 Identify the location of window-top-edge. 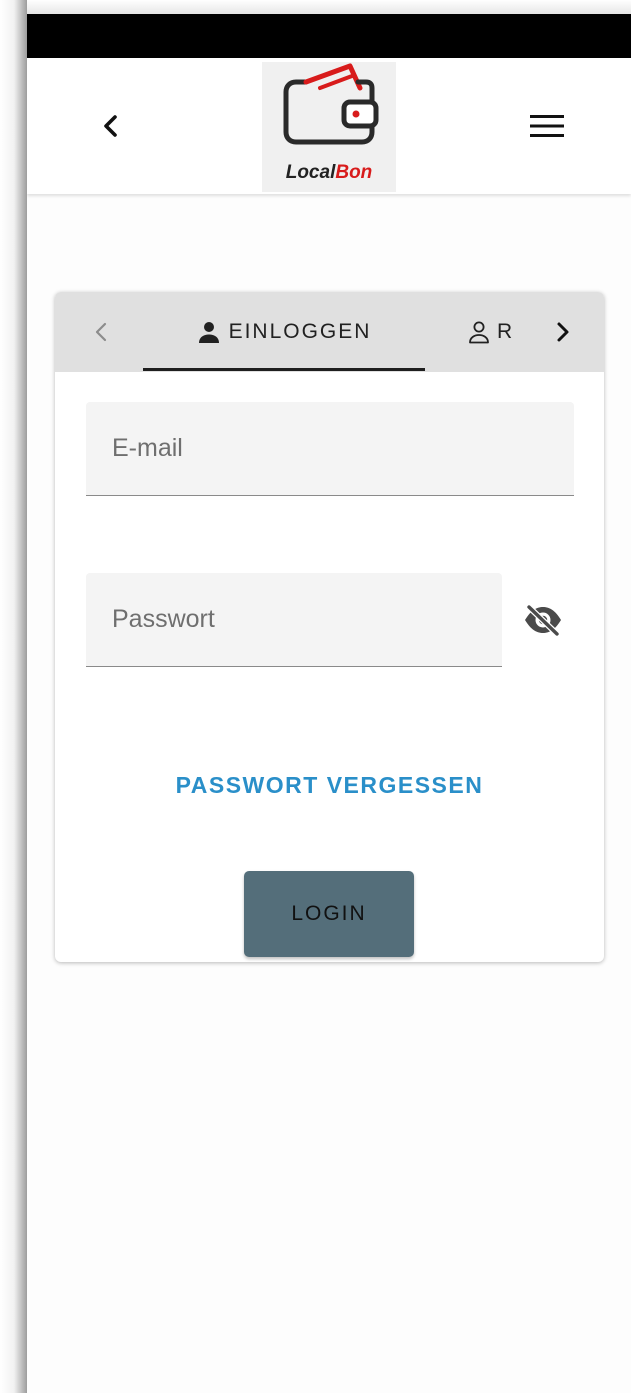
(315, 7).